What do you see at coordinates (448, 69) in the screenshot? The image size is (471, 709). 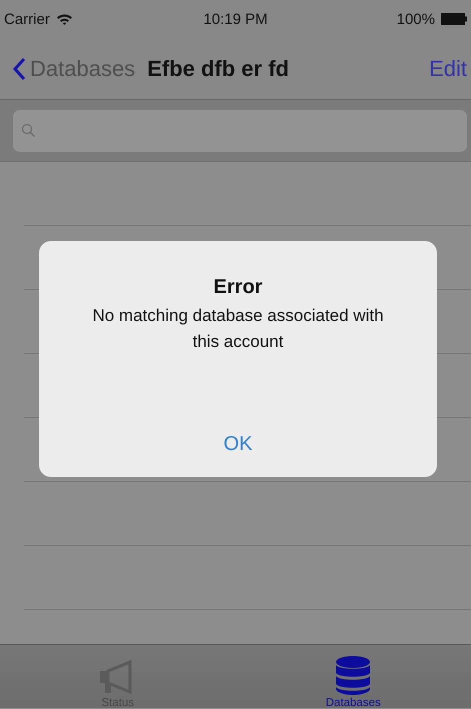 I see `edit-button: Edit` at bounding box center [448, 69].